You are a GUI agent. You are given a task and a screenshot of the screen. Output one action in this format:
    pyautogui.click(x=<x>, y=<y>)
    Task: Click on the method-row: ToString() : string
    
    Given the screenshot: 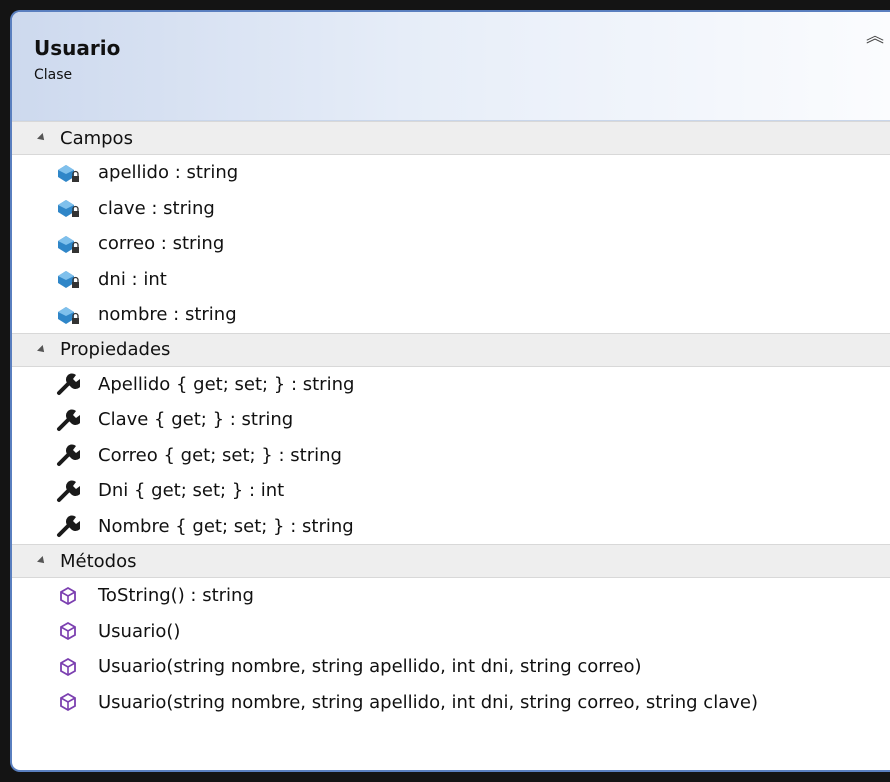 What is the action you would take?
    pyautogui.click(x=451, y=596)
    